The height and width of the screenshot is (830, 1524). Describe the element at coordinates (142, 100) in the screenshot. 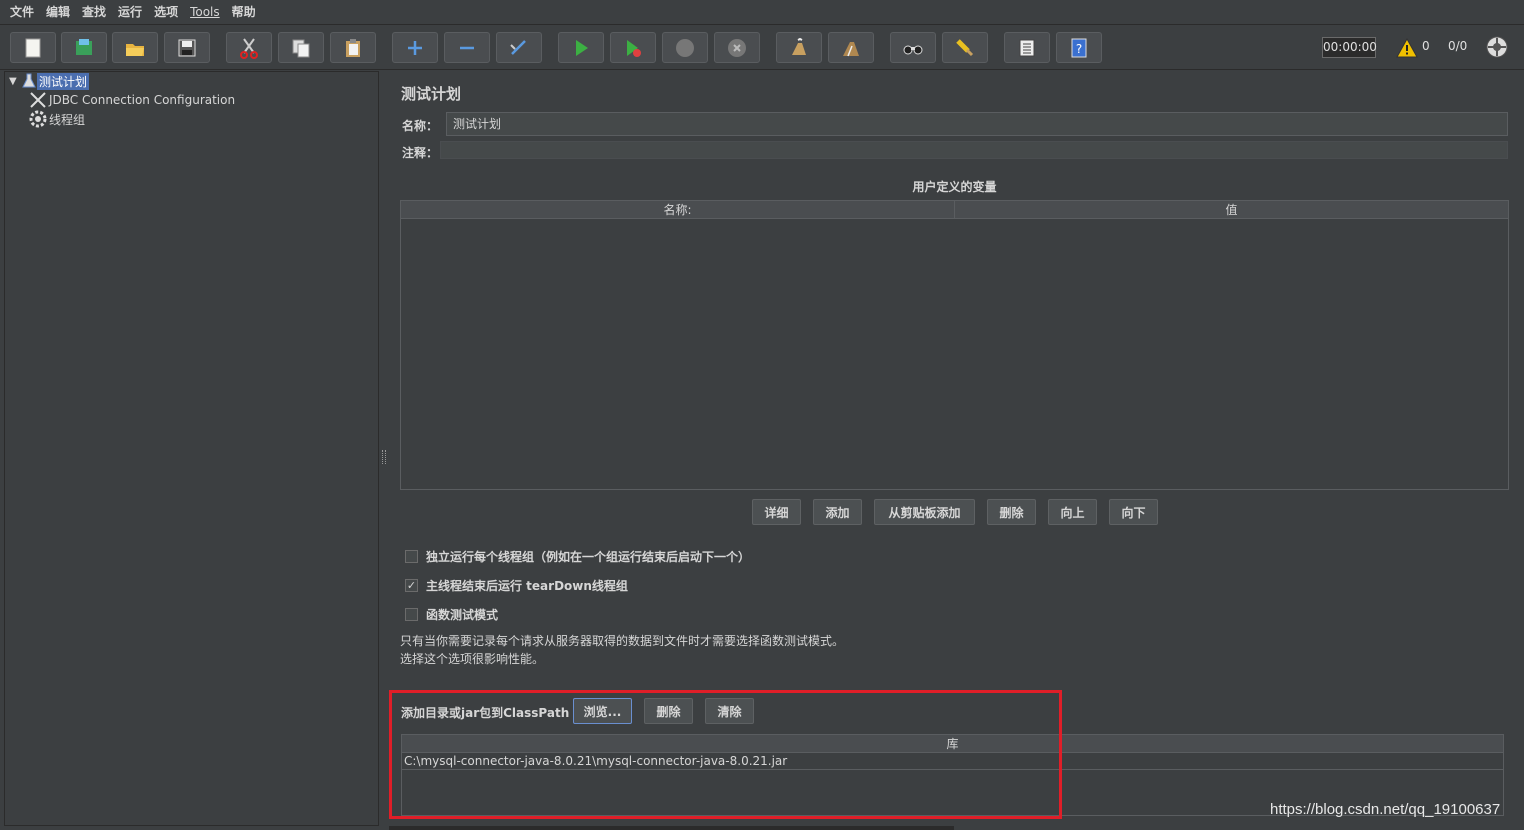

I see `tree-item-label: JDBC Connection Configuration` at that location.